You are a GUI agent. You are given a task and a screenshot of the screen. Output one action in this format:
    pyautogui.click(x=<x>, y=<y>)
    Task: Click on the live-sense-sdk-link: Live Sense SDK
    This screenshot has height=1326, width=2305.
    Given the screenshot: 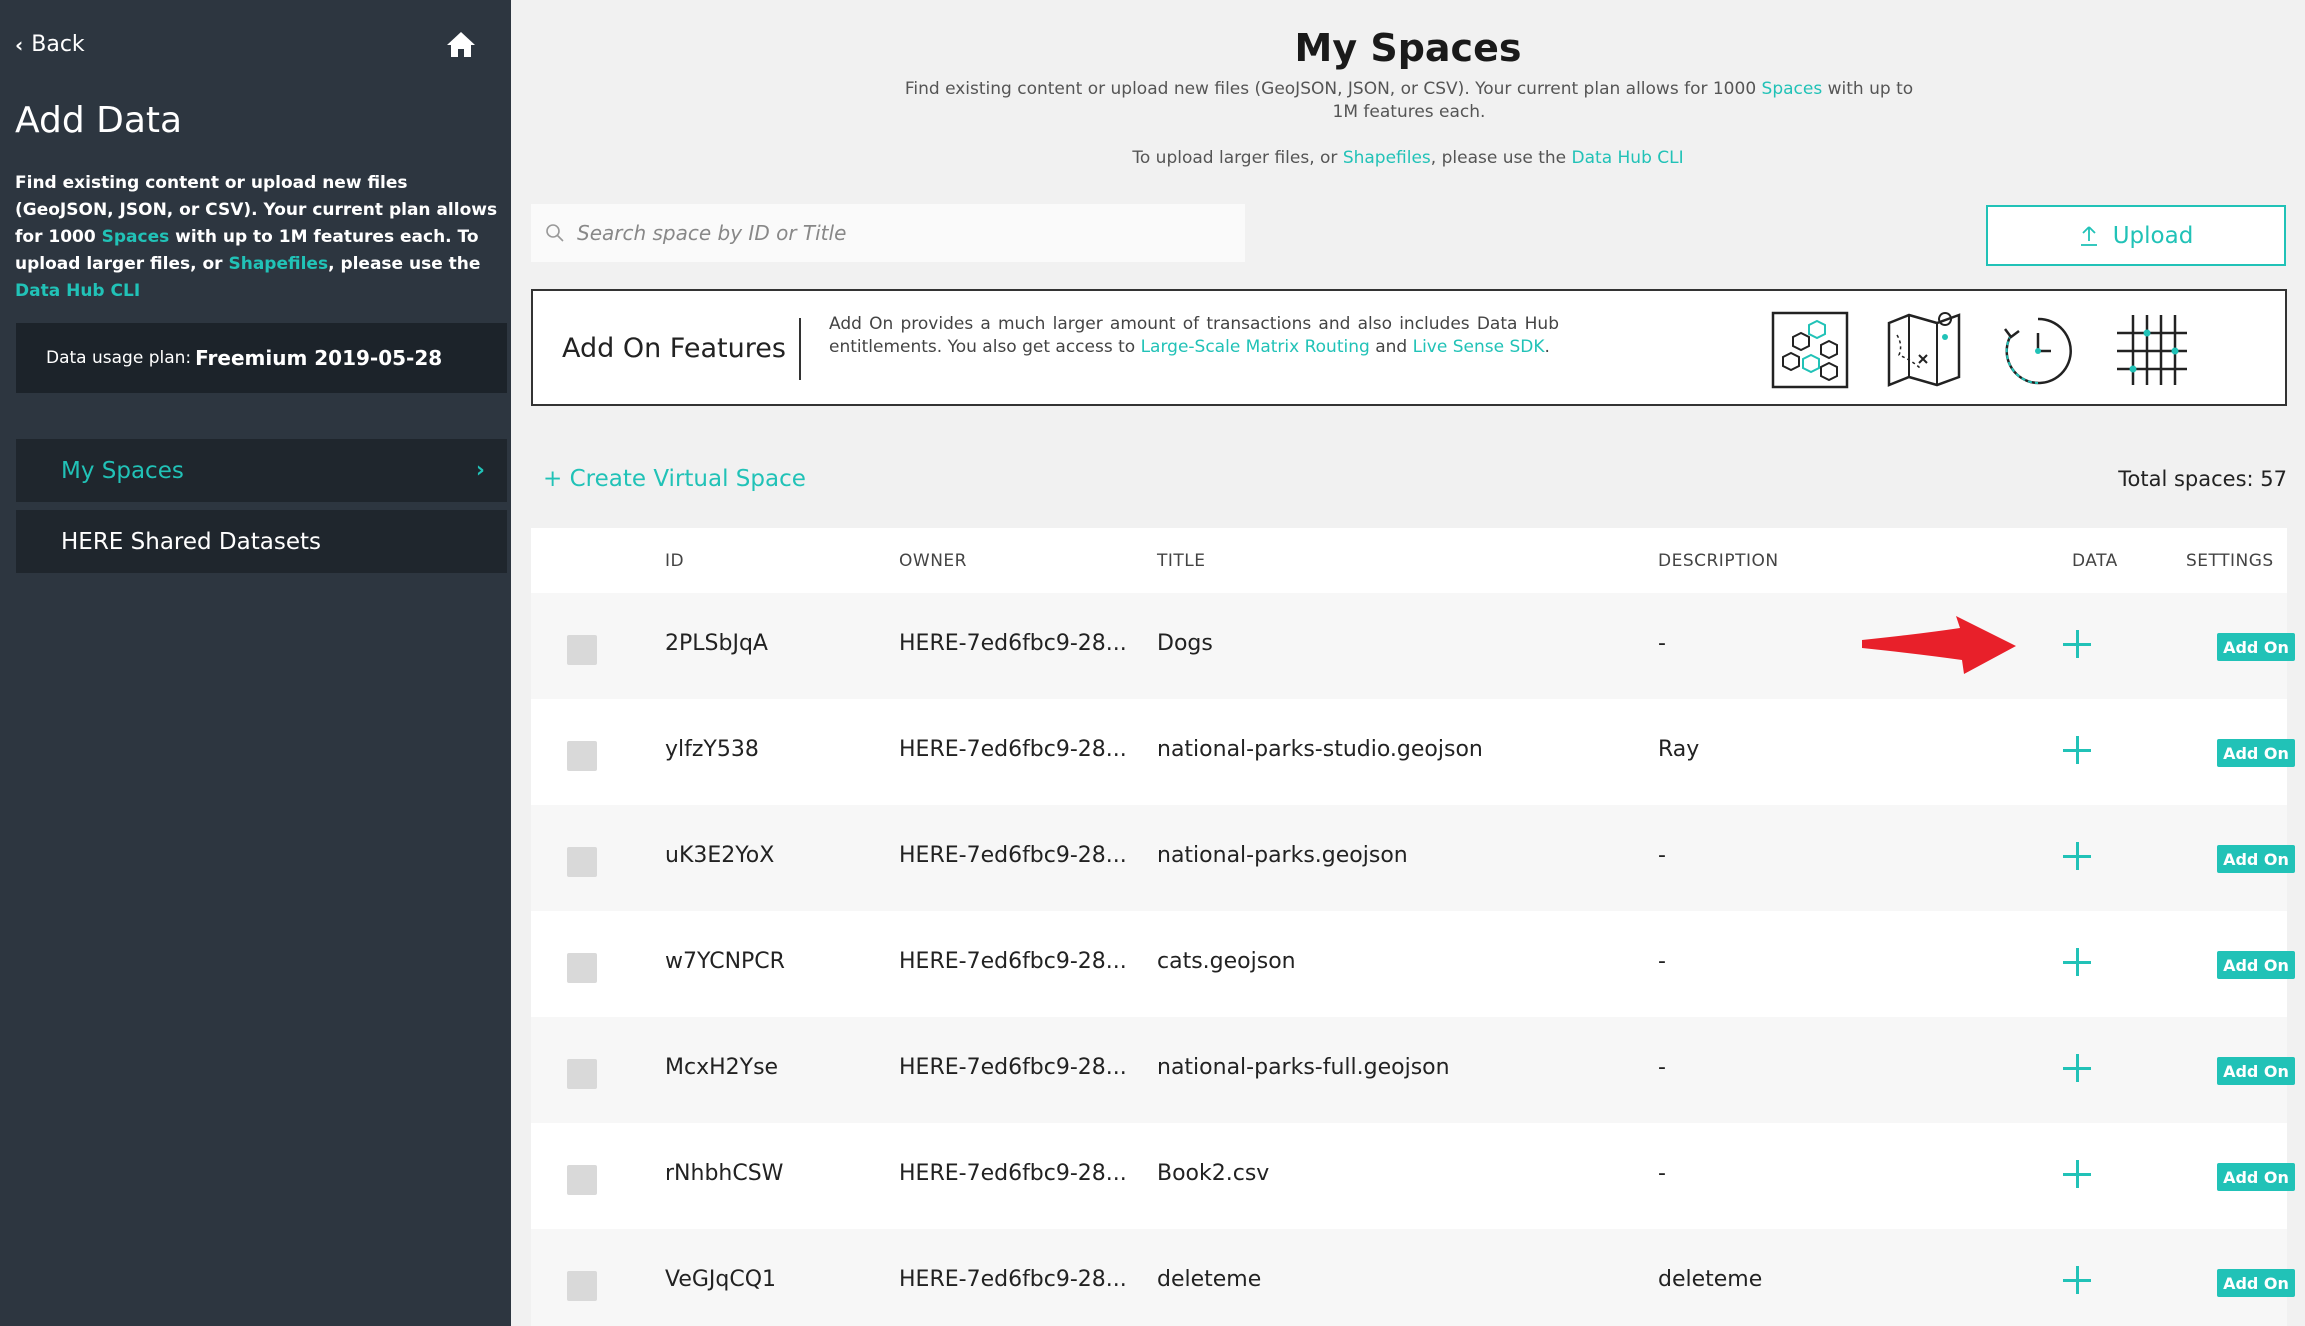 What is the action you would take?
    pyautogui.click(x=1479, y=347)
    